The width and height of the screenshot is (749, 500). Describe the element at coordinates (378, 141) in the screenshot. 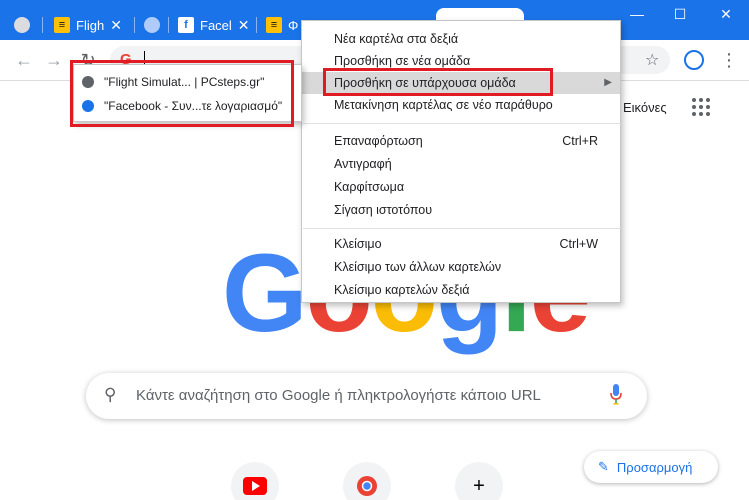

I see `menu-item-label: Επαναφόρτωση` at that location.